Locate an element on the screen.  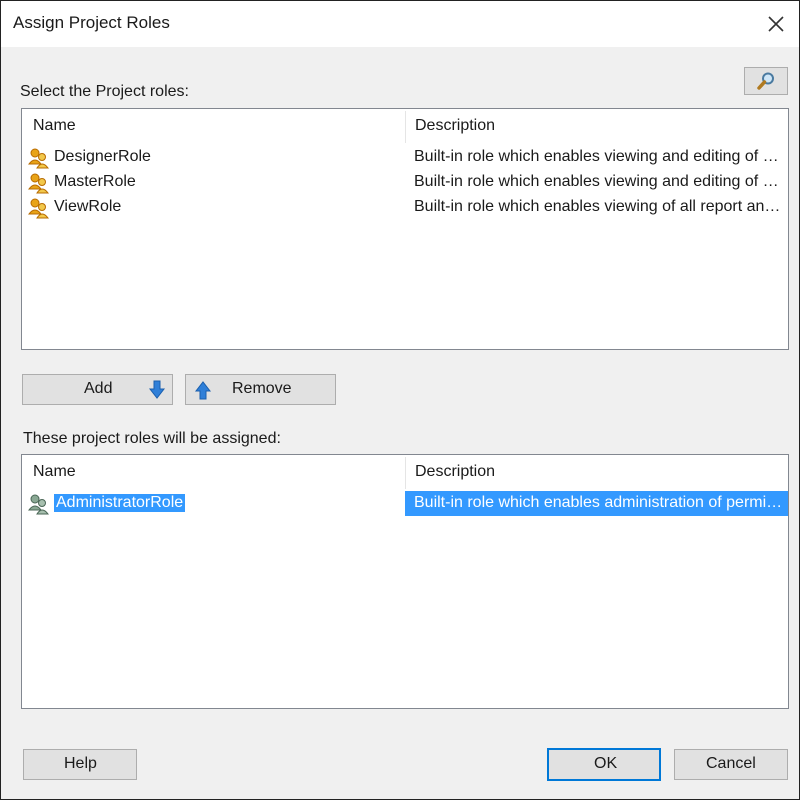
close-button is located at coordinates (776, 24).